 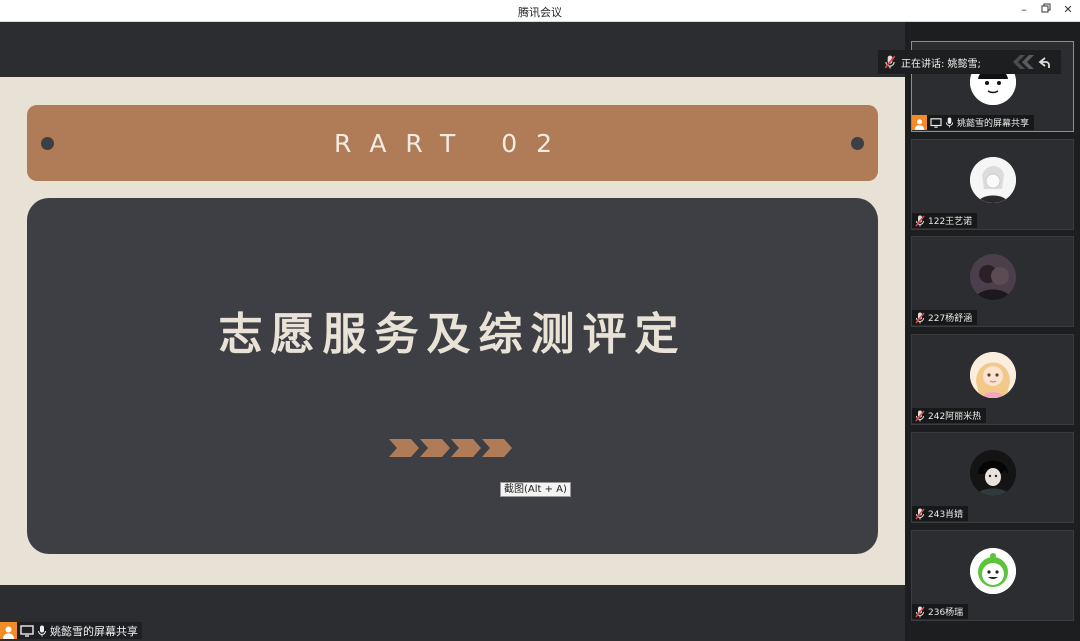 I want to click on chevron-arrows-icon, so click(x=450, y=448).